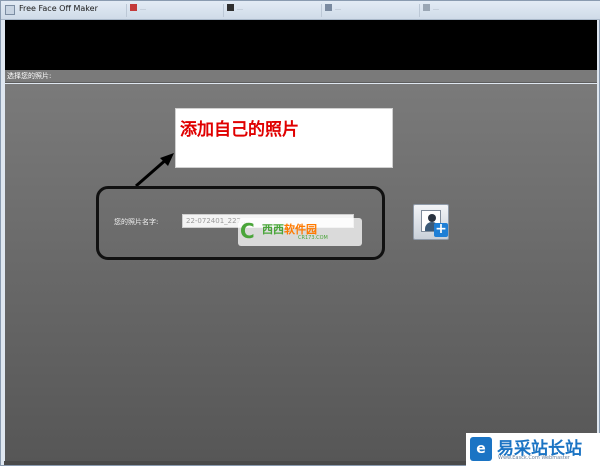 The height and width of the screenshot is (466, 600). Describe the element at coordinates (431, 222) in the screenshot. I see `add-photo-button: +` at that location.